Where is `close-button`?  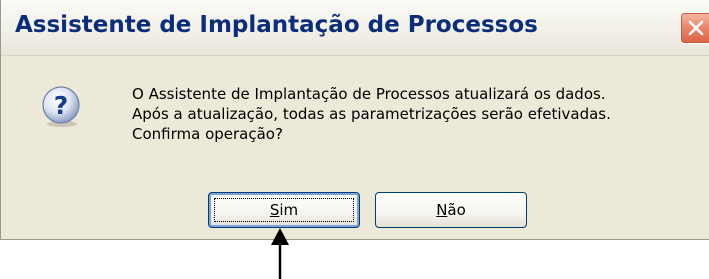
close-button is located at coordinates (694, 28).